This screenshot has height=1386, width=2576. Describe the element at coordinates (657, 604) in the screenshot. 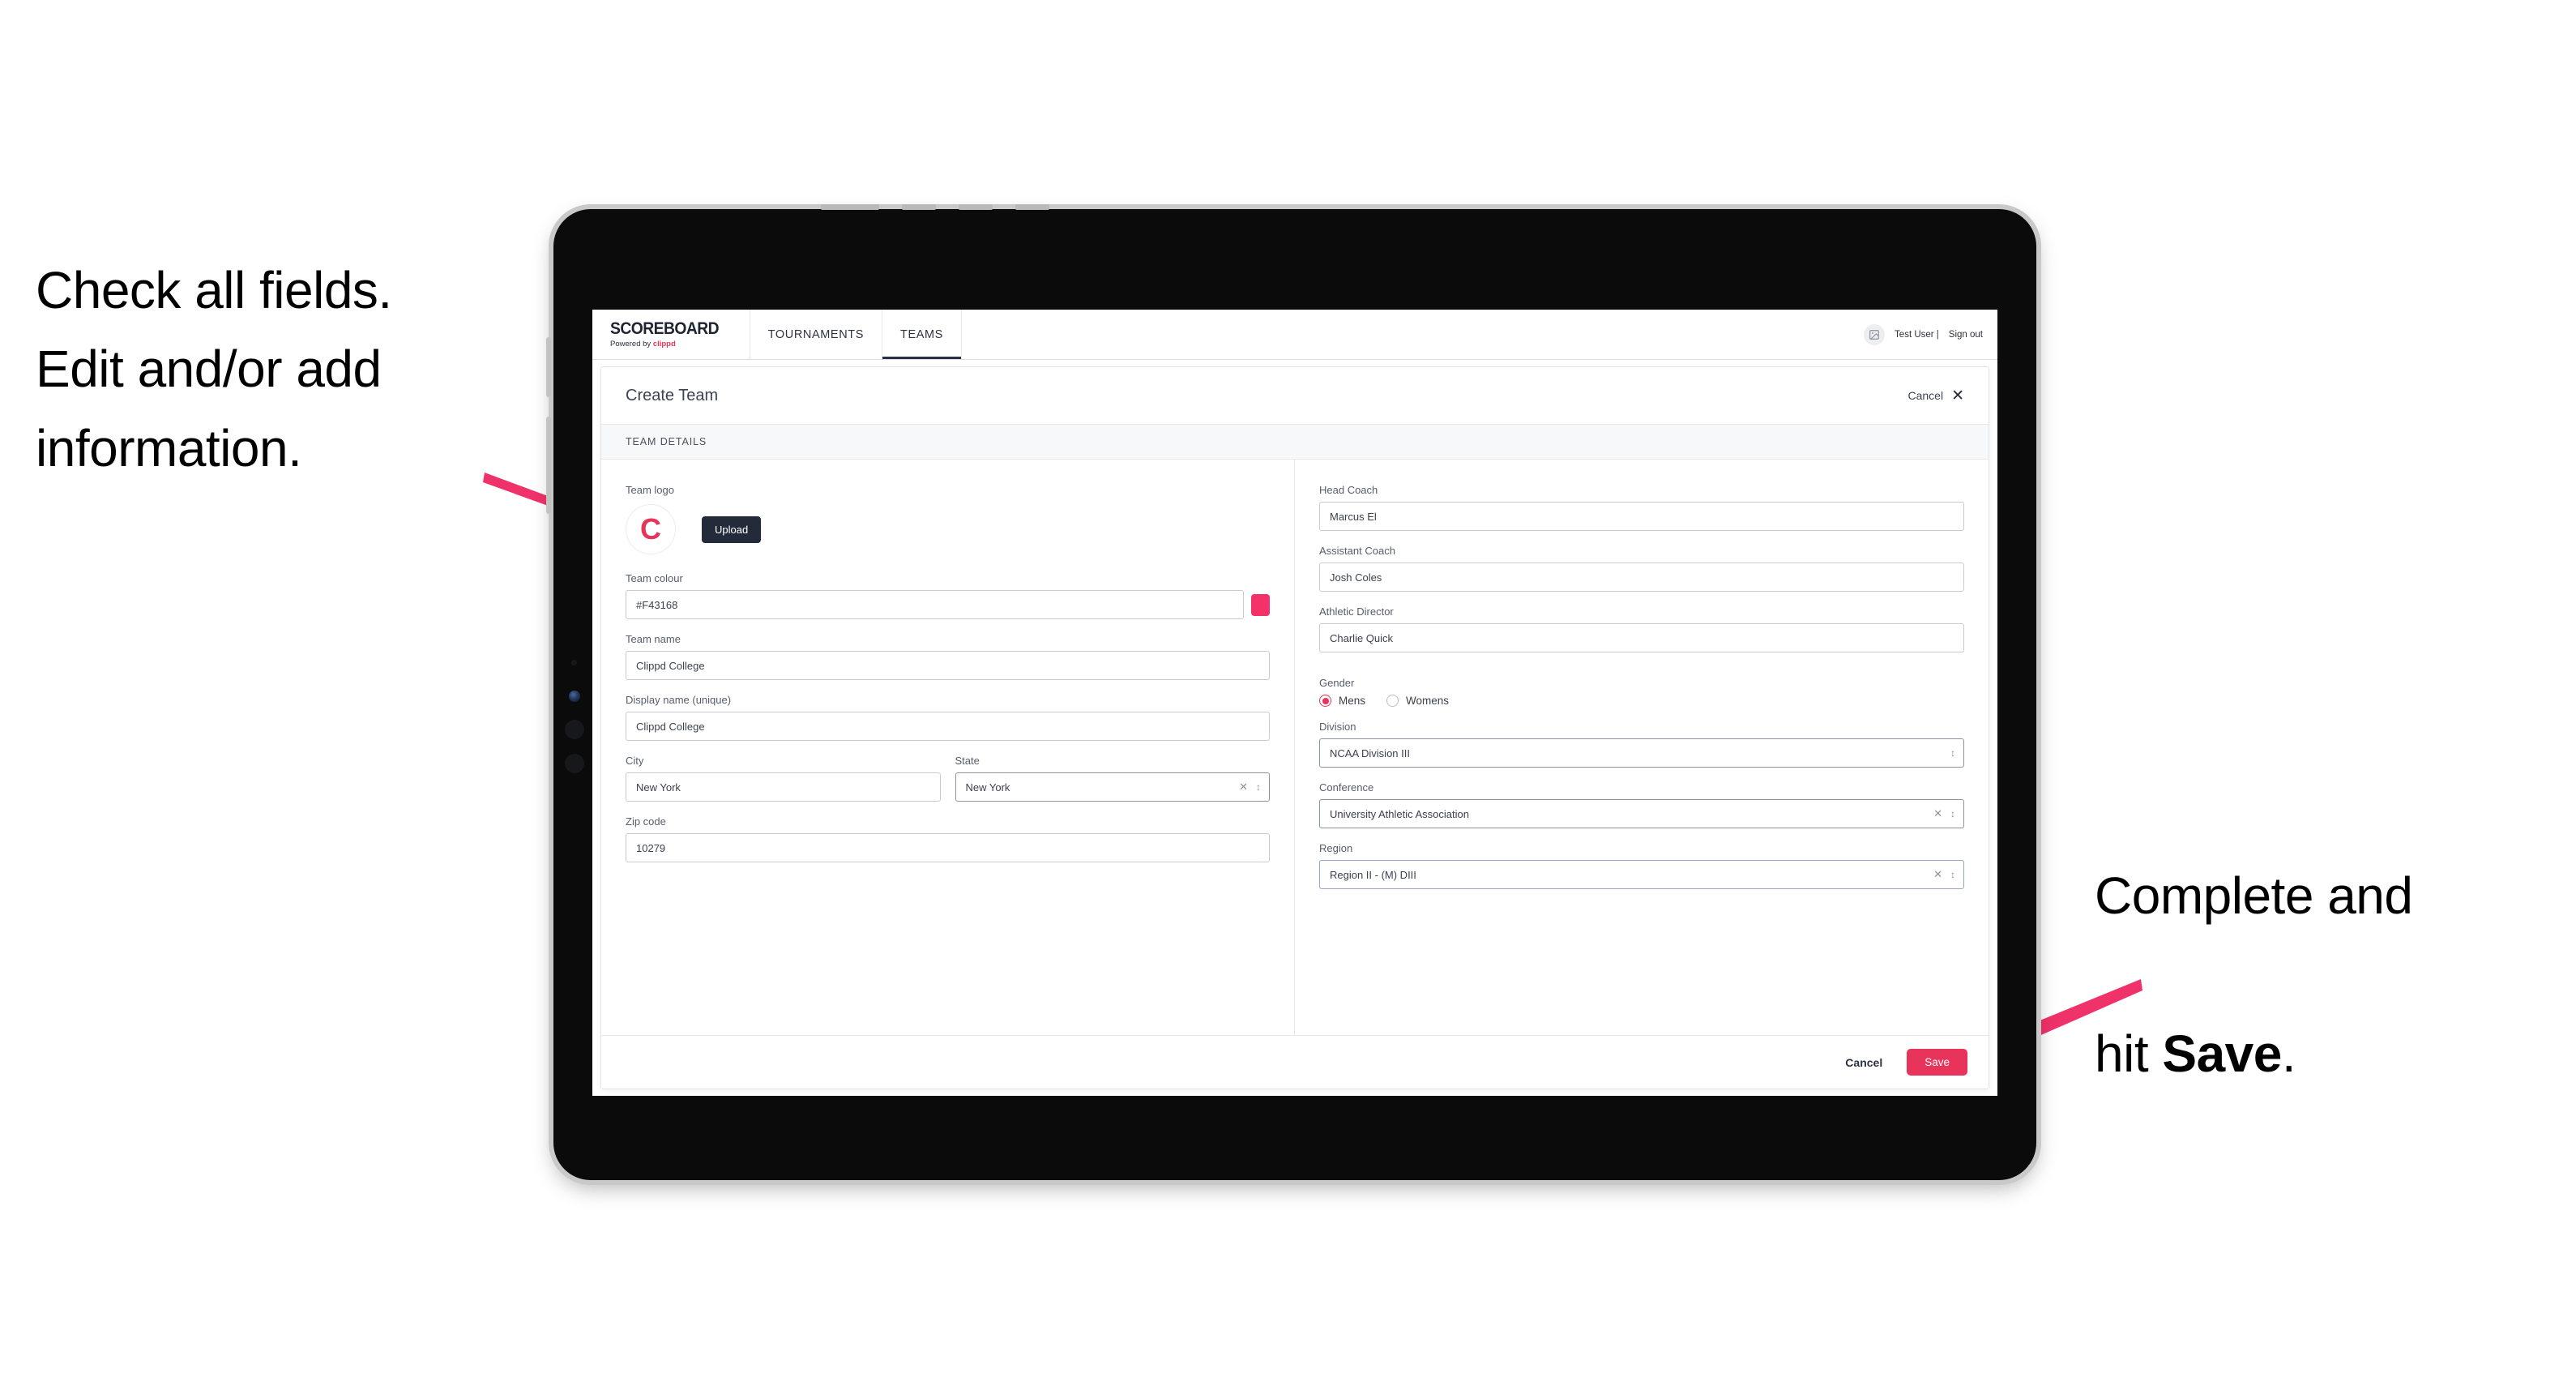

I see `team-colour-value: #F43168` at that location.